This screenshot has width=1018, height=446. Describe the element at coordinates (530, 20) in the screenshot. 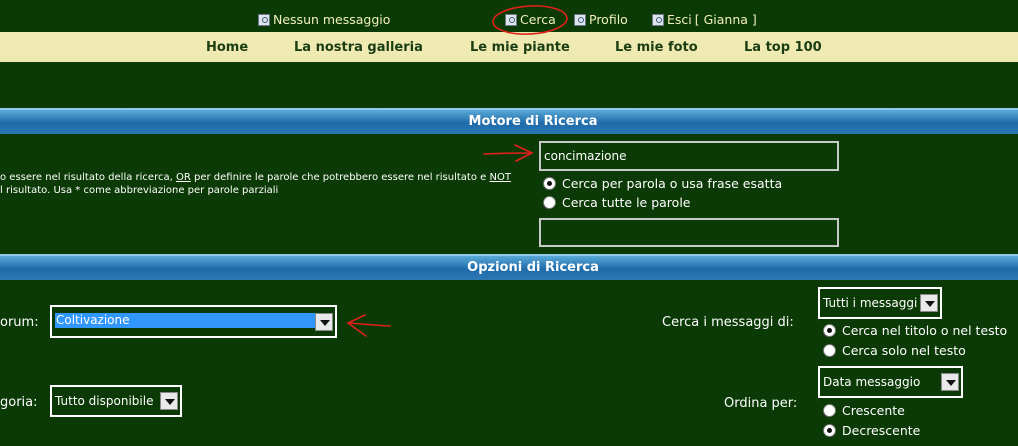

I see `circle-annotation` at that location.